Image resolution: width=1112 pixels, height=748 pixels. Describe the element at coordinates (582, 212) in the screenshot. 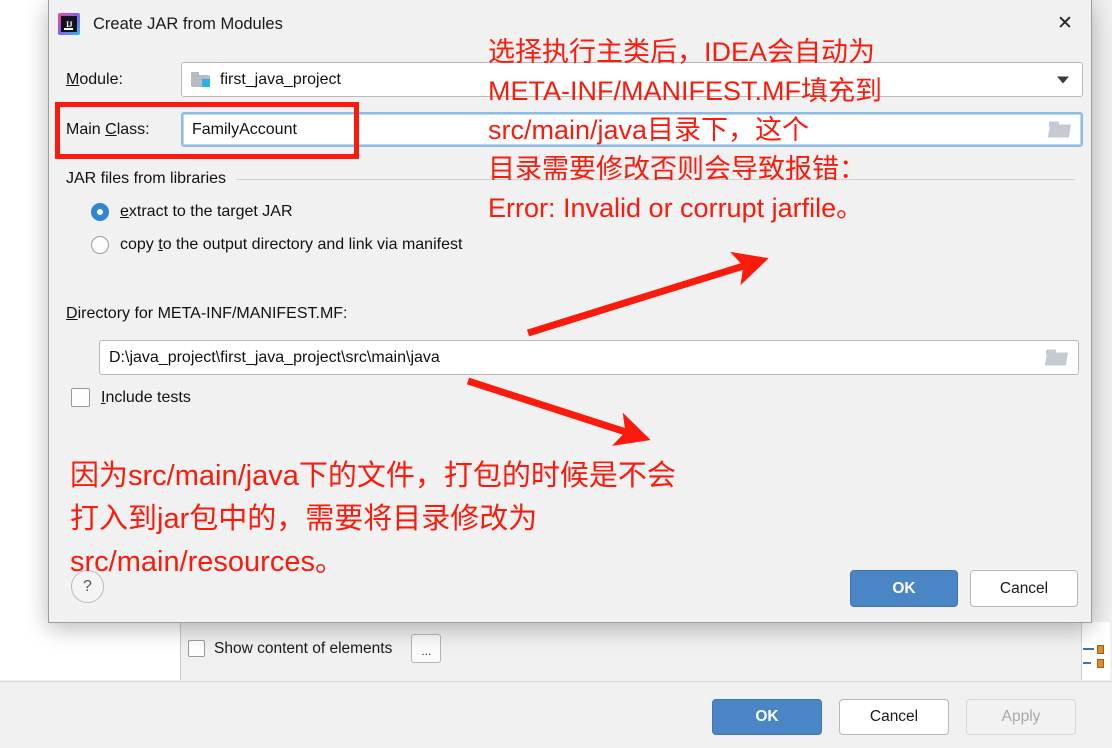

I see `radio-extract-to-target-jar: extract to the target JAR` at that location.